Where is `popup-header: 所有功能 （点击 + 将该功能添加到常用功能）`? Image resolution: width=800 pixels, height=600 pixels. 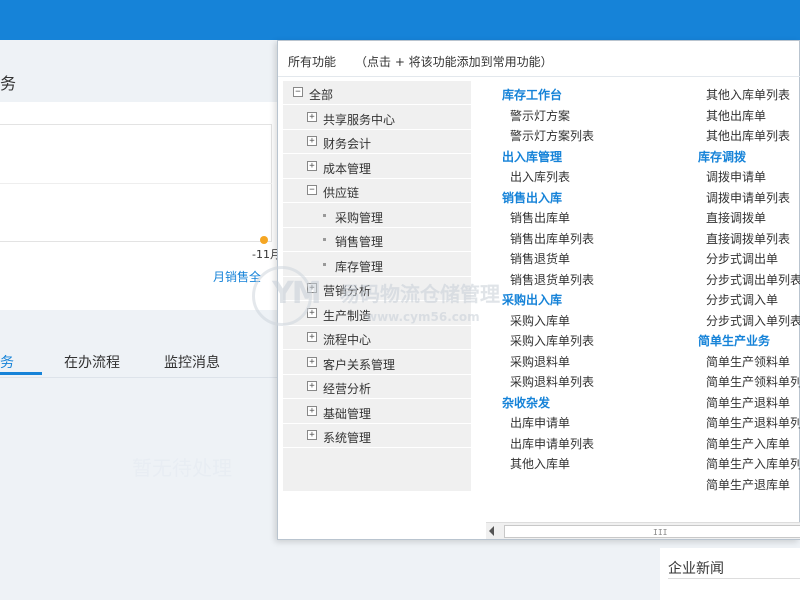
popup-header: 所有功能 （点击 + 将该功能添加到常用功能） is located at coordinates (539, 59).